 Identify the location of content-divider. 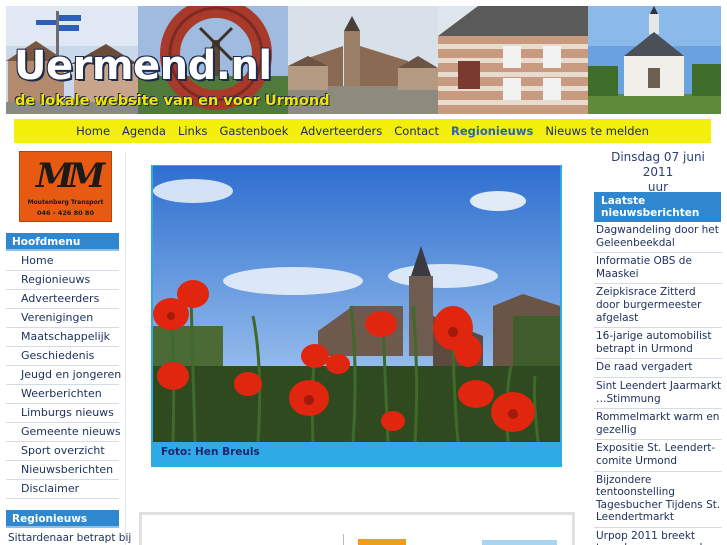
(343, 539).